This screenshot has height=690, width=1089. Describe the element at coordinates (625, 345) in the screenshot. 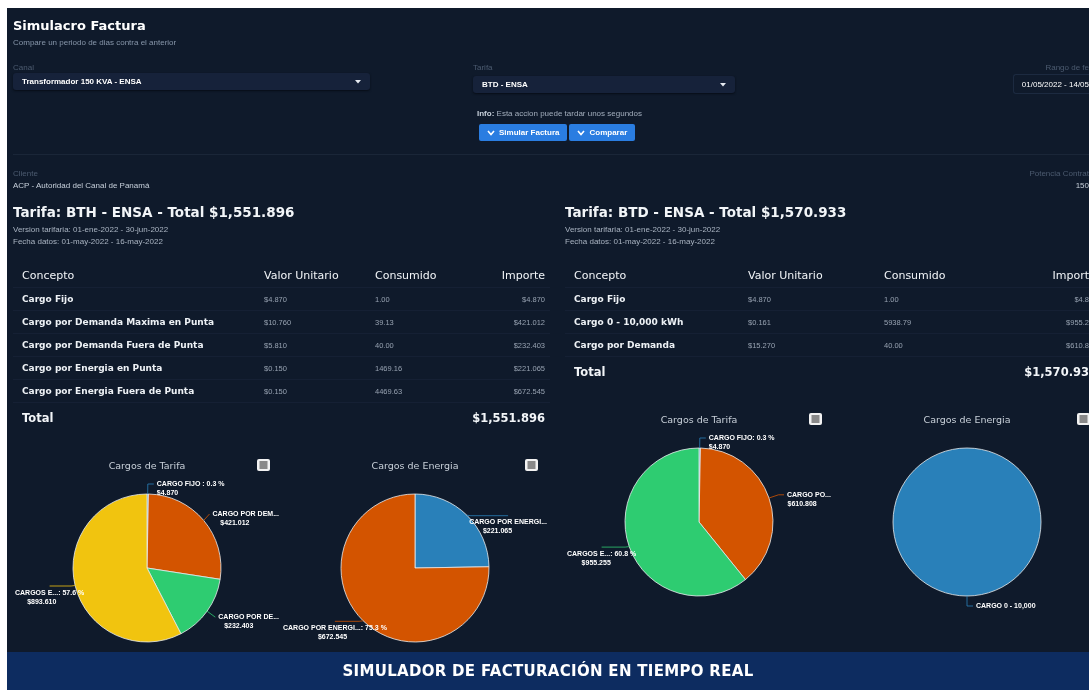

I see `table-cell-text: Cargo por Demanda` at that location.